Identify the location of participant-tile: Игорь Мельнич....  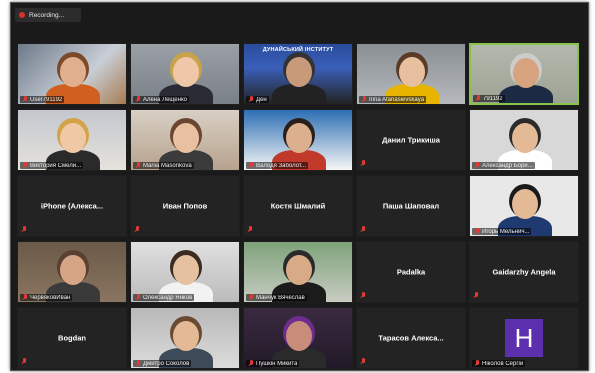
(524, 206).